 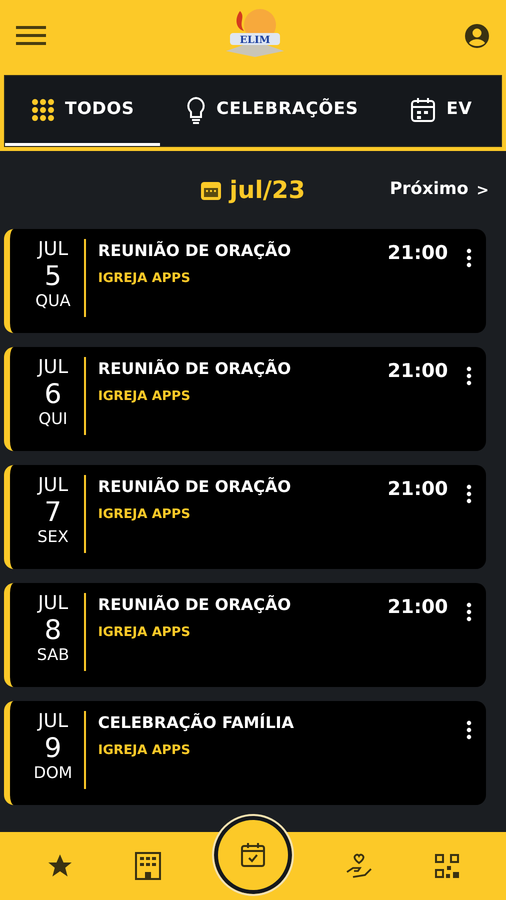 What do you see at coordinates (245, 635) in the screenshot?
I see `event-card: JUL 8 SAB REUNIÃO DE ORAÇÃO IGREJA APPS 21:00` at bounding box center [245, 635].